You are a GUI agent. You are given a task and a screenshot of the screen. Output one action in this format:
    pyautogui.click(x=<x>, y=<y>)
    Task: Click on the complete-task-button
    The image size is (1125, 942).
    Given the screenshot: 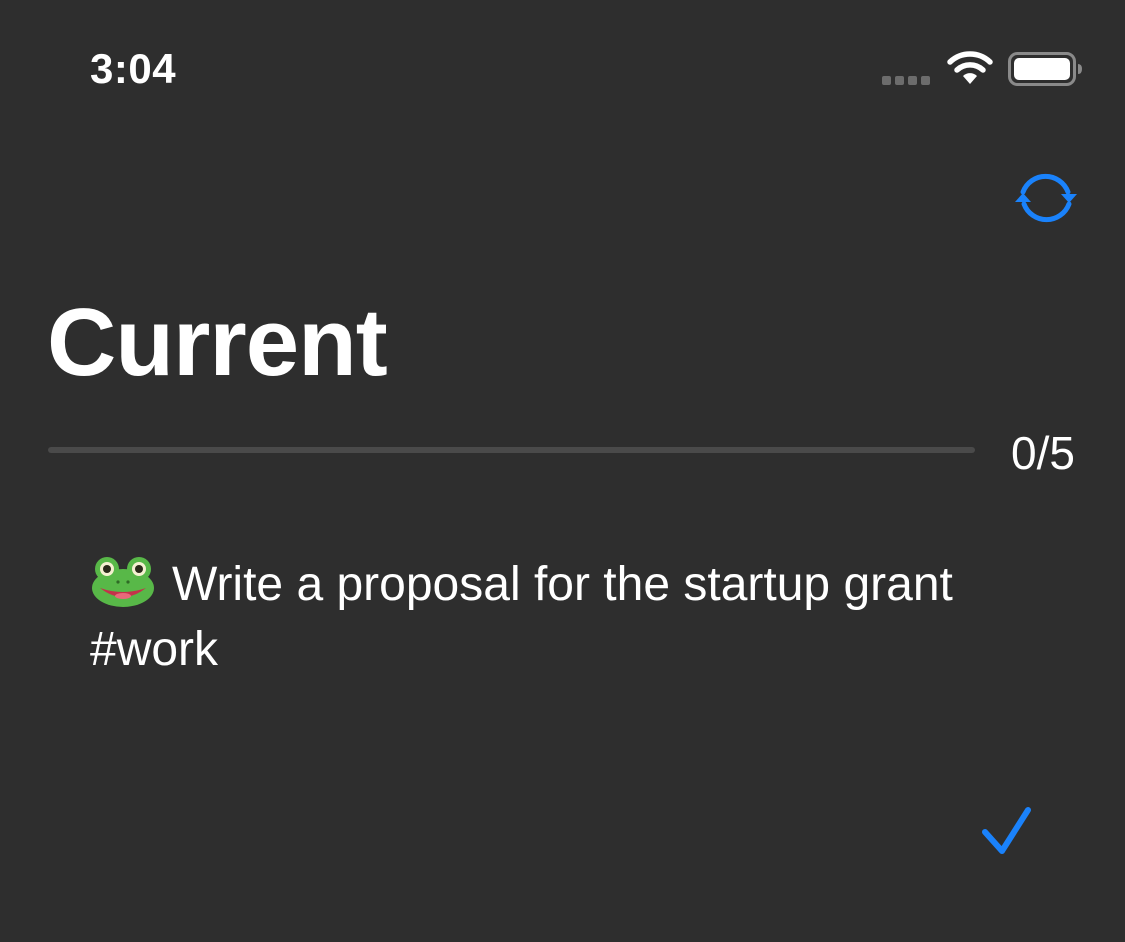 What is the action you would take?
    pyautogui.click(x=1006, y=830)
    